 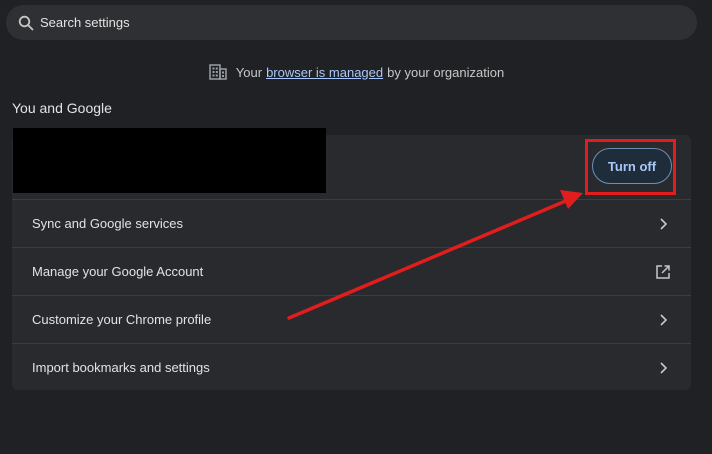 I want to click on row-manage-google-account: Manage your Google Account, so click(x=351, y=271).